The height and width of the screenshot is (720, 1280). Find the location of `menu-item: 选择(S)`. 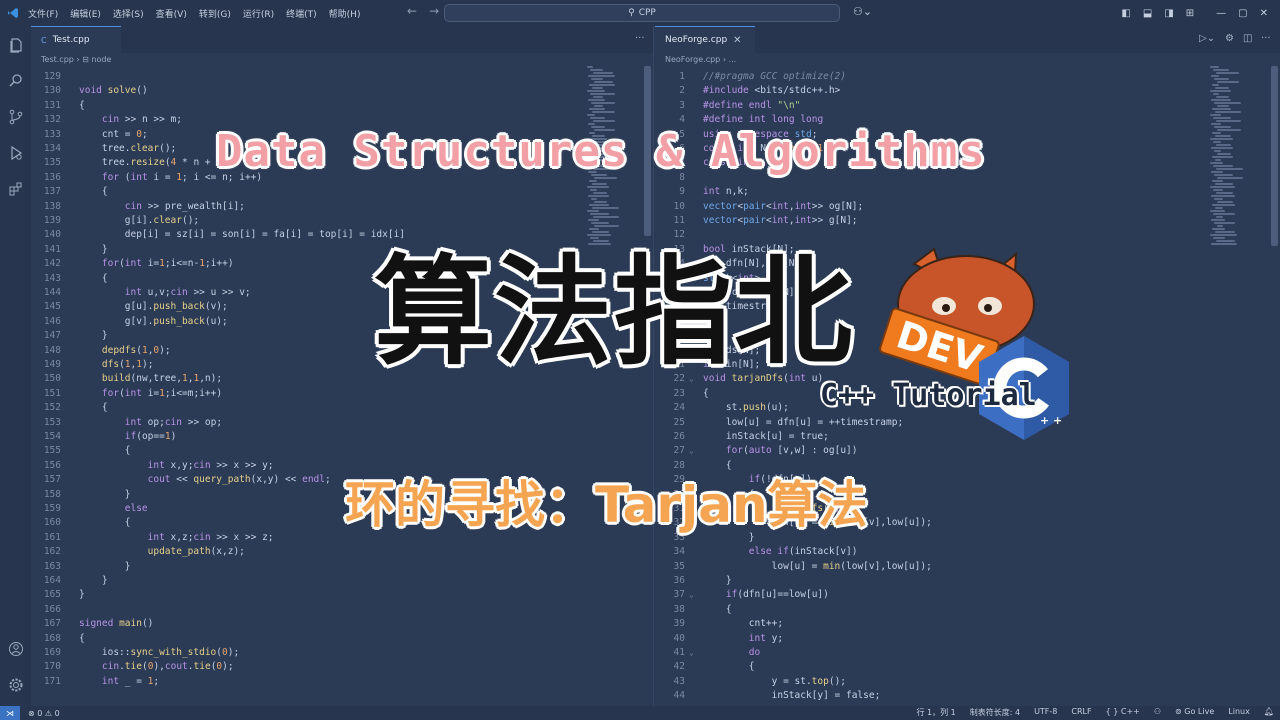

menu-item: 选择(S) is located at coordinates (128, 13).